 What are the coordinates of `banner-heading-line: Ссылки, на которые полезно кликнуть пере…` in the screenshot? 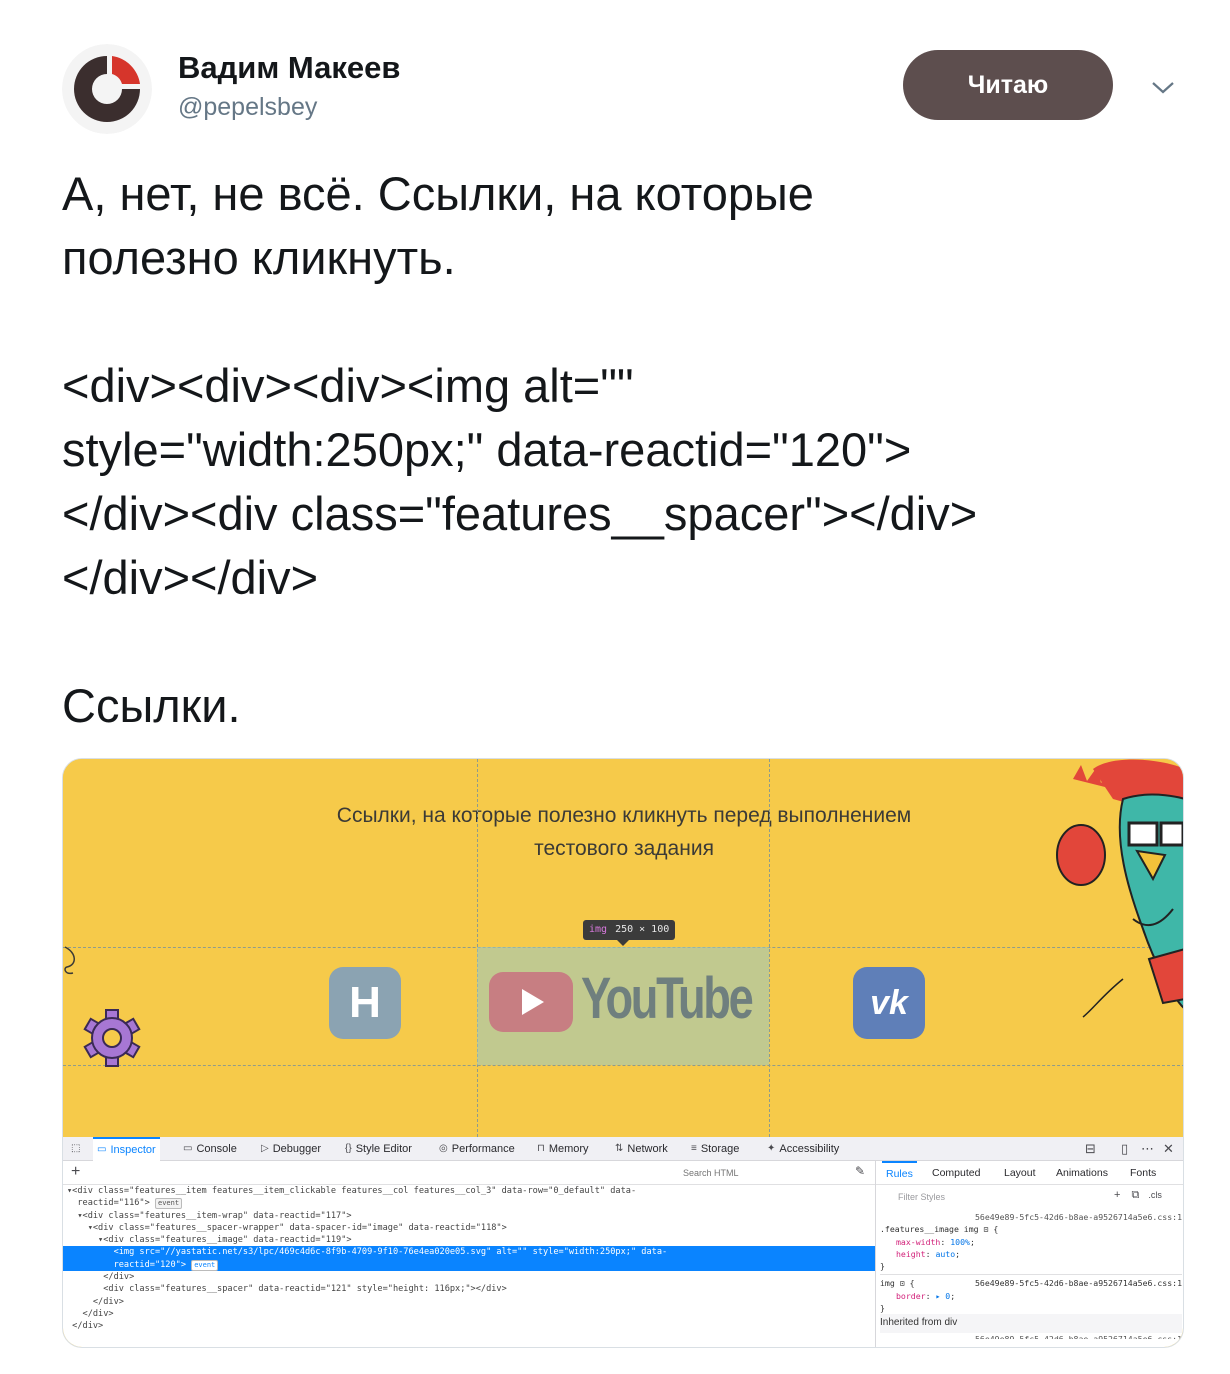 It's located at (624, 815).